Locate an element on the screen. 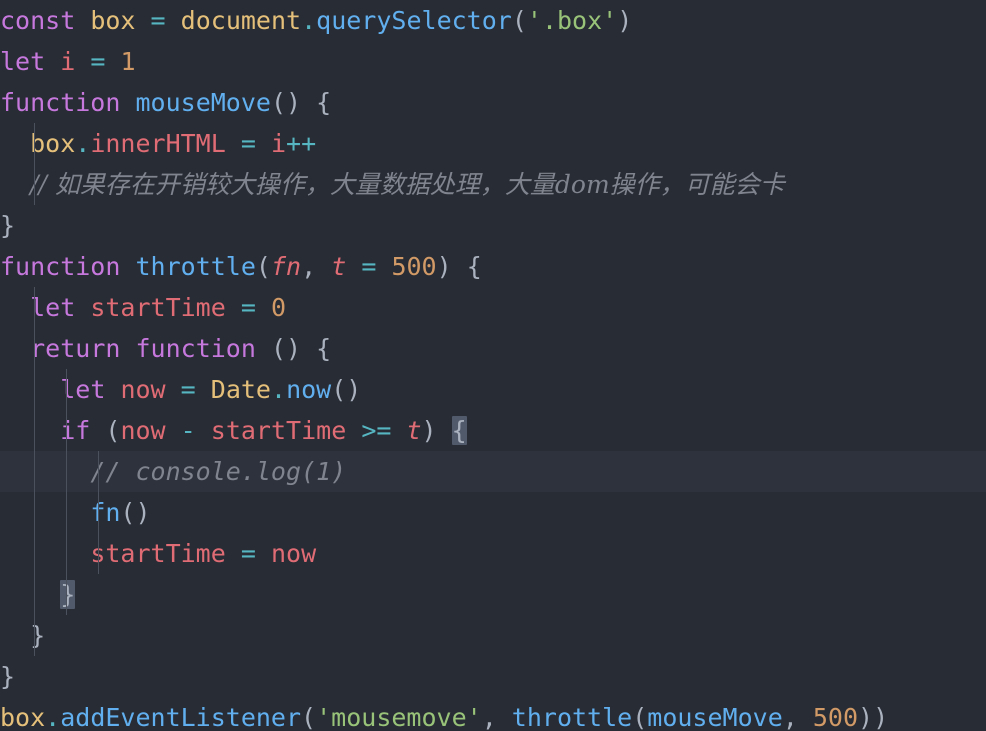 The image size is (986, 731). code-line: // 如果存在开销较大操作，大量数据处理，大量dom操作，可能会卡 is located at coordinates (493, 184).